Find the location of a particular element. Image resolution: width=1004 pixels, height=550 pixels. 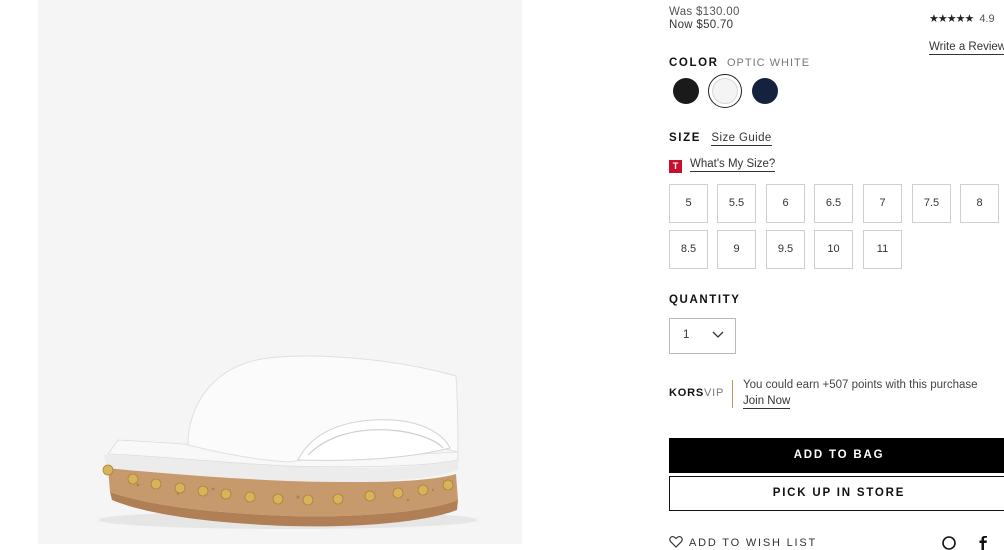

selected-color-name: OPTIC WHITE is located at coordinates (768, 63).